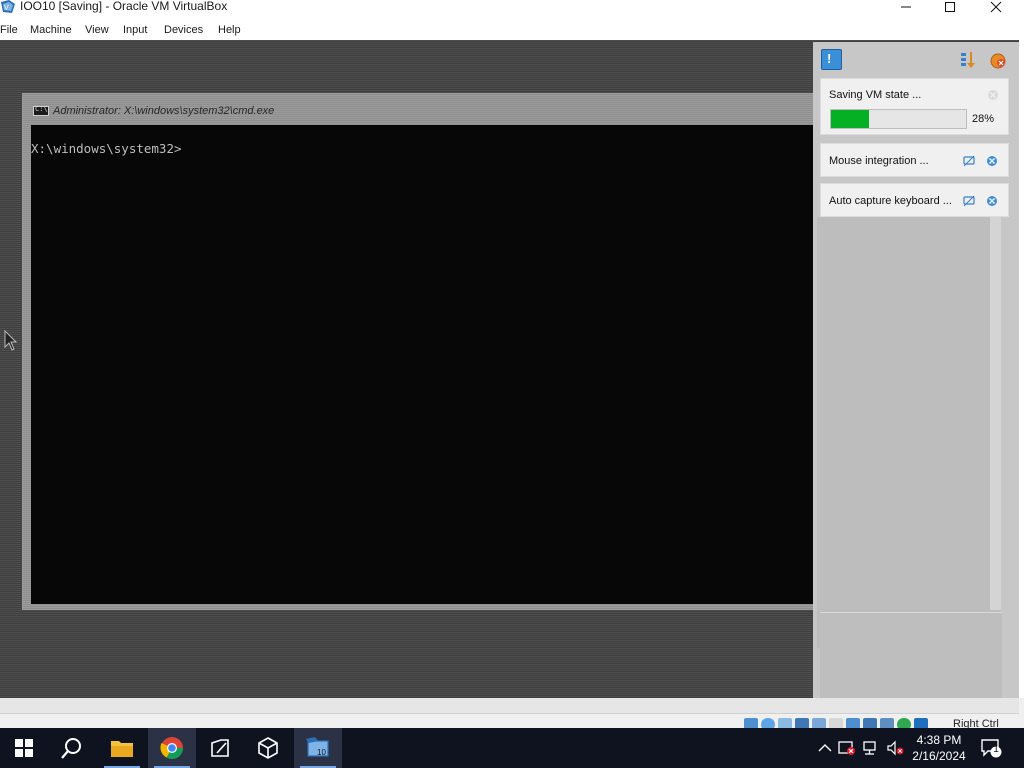 This screenshot has height=768, width=1024. I want to click on pen-icon, so click(220, 748).